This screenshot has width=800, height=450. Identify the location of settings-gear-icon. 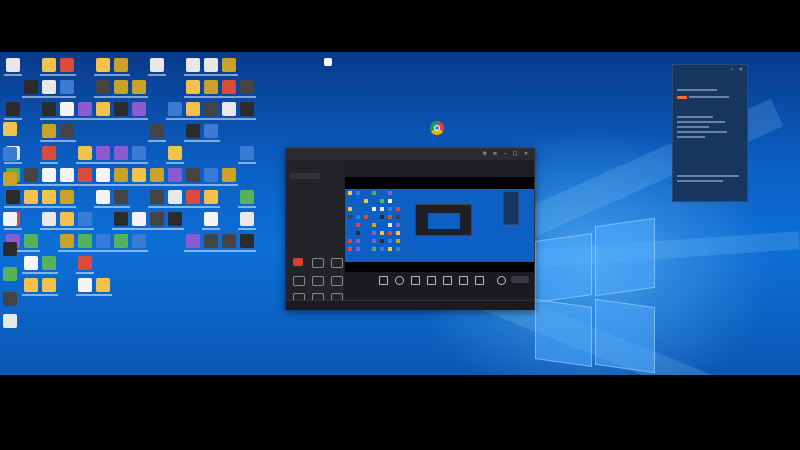
(501, 280).